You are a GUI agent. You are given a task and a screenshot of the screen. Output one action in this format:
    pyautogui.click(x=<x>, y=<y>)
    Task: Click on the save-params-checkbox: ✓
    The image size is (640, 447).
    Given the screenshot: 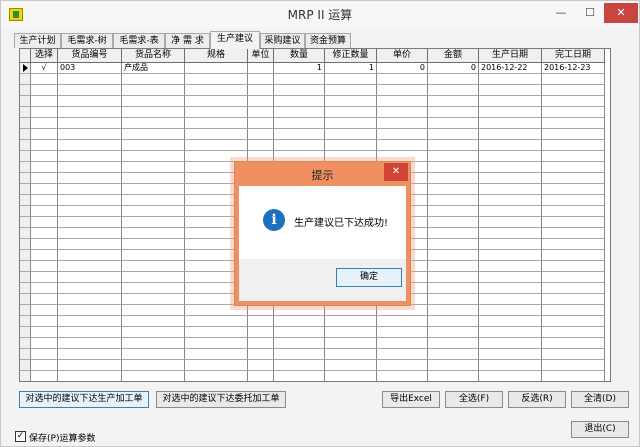 What is the action you would take?
    pyautogui.click(x=20, y=436)
    